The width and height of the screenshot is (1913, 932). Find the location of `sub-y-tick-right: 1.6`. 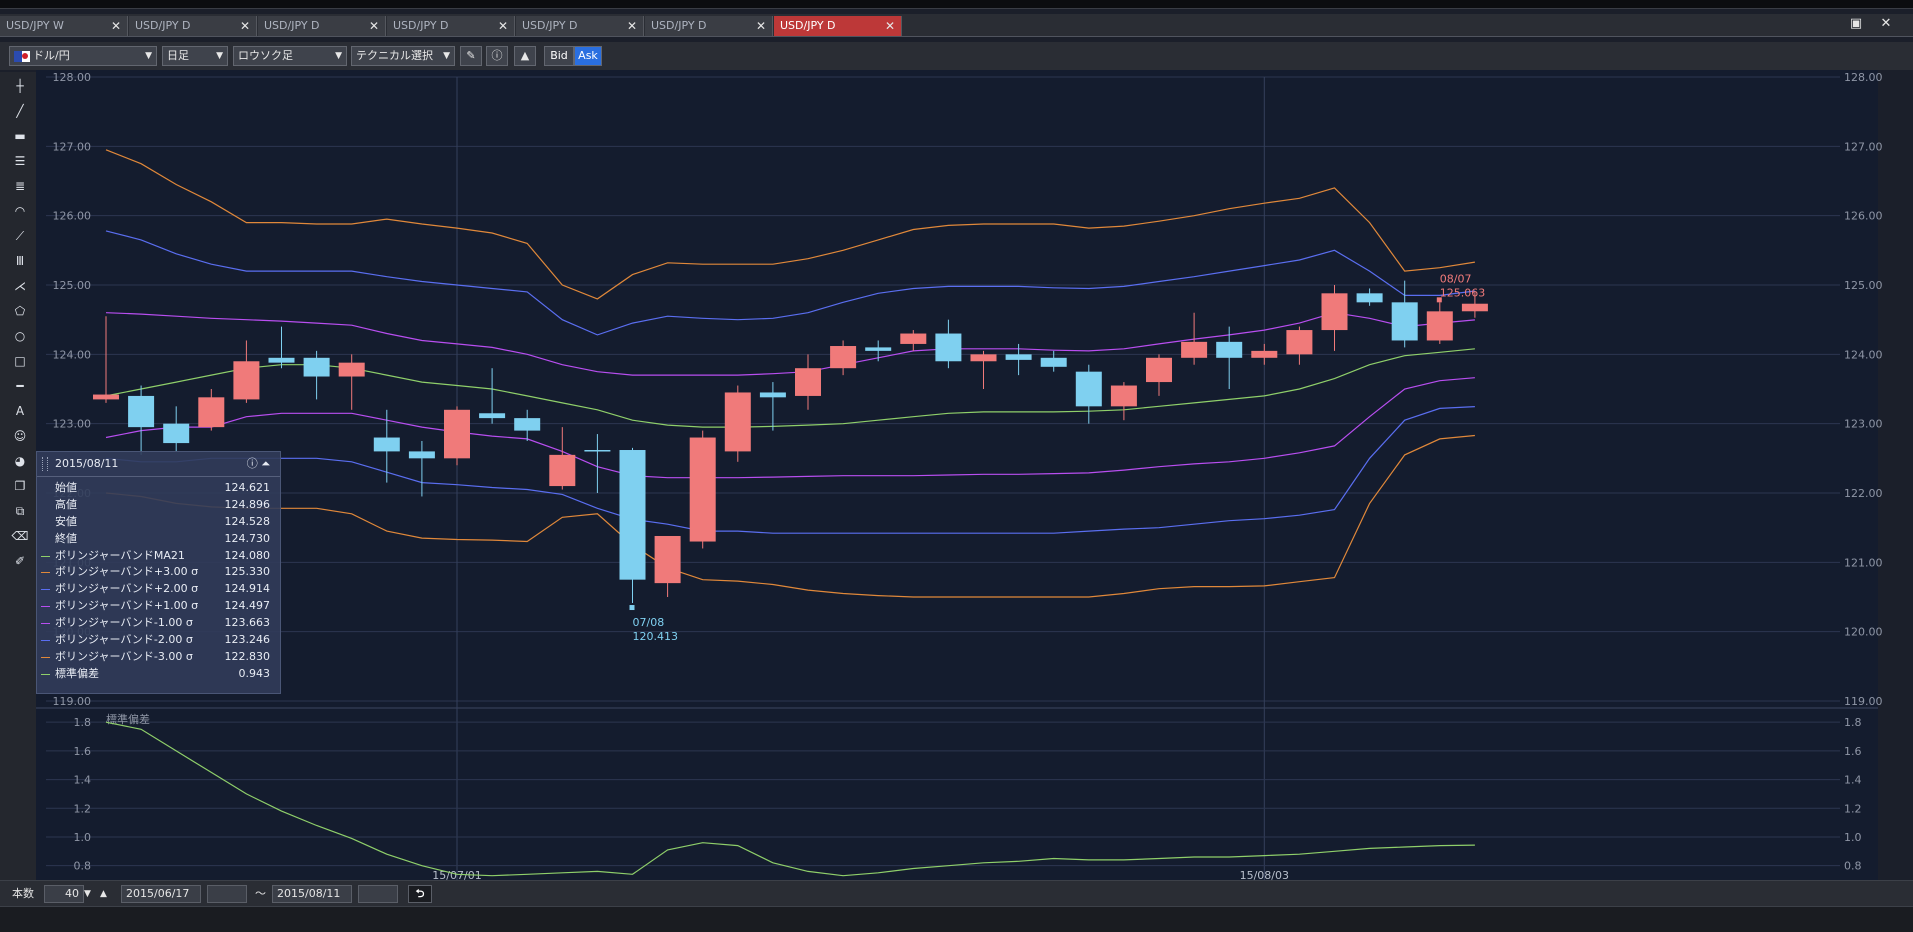

sub-y-tick-right: 1.6 is located at coordinates (1853, 751).